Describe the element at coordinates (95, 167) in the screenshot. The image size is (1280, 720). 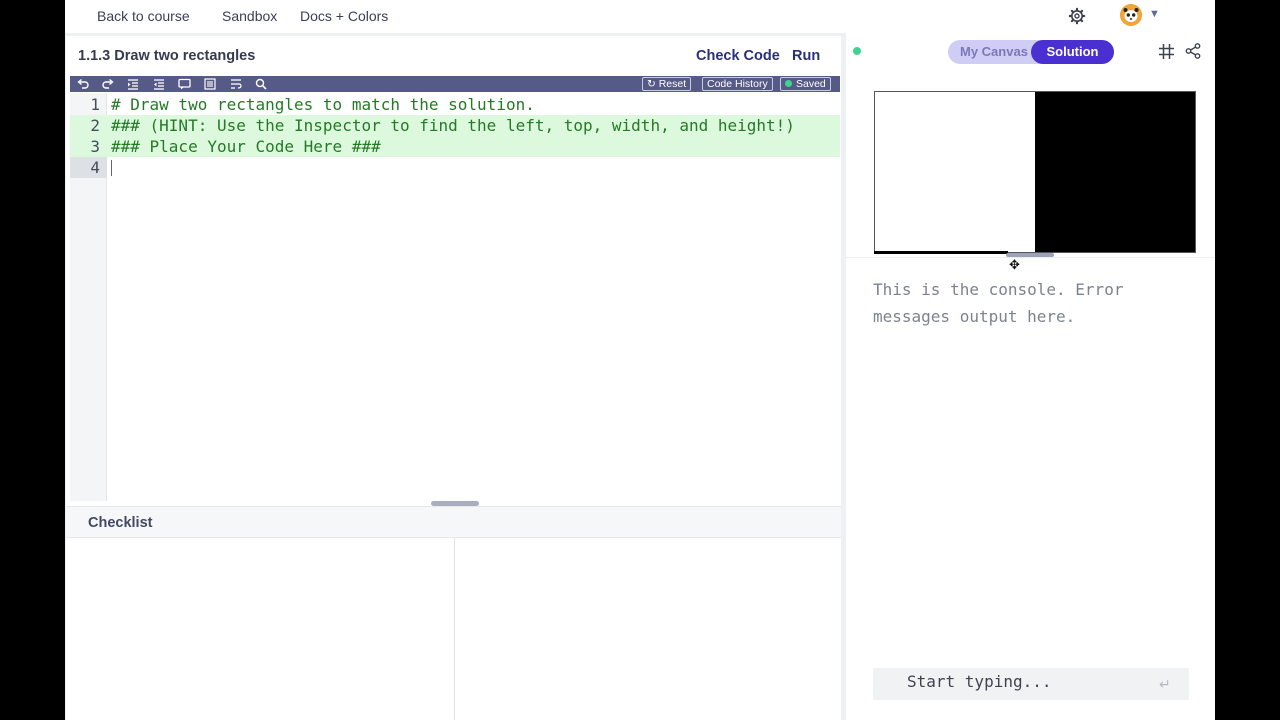
I see `line-number: 4` at that location.